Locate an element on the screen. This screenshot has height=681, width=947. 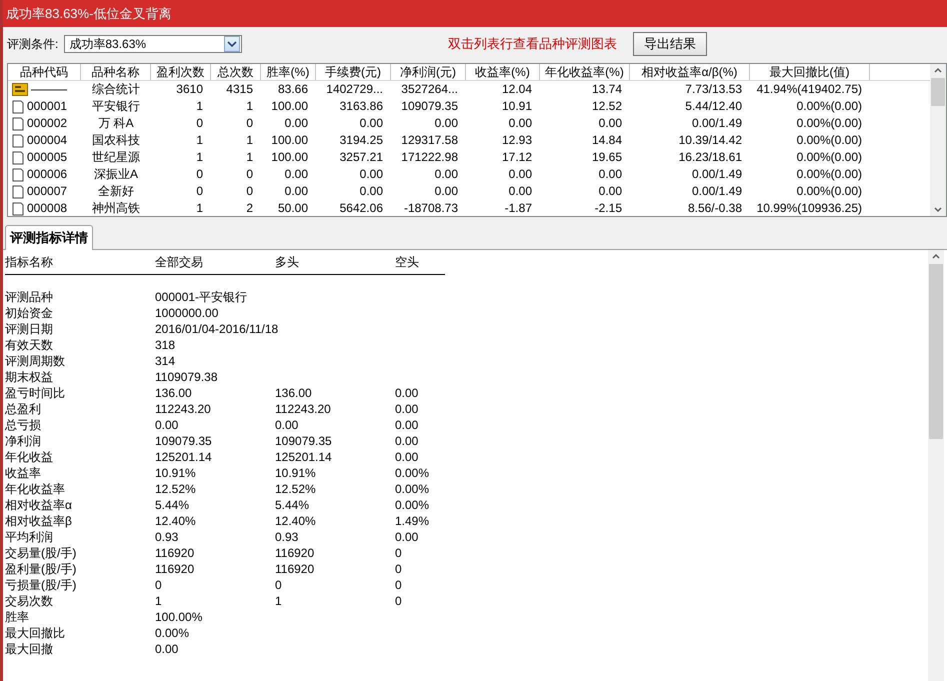
table-cell: 10.99%(109936.25) is located at coordinates (809, 208).